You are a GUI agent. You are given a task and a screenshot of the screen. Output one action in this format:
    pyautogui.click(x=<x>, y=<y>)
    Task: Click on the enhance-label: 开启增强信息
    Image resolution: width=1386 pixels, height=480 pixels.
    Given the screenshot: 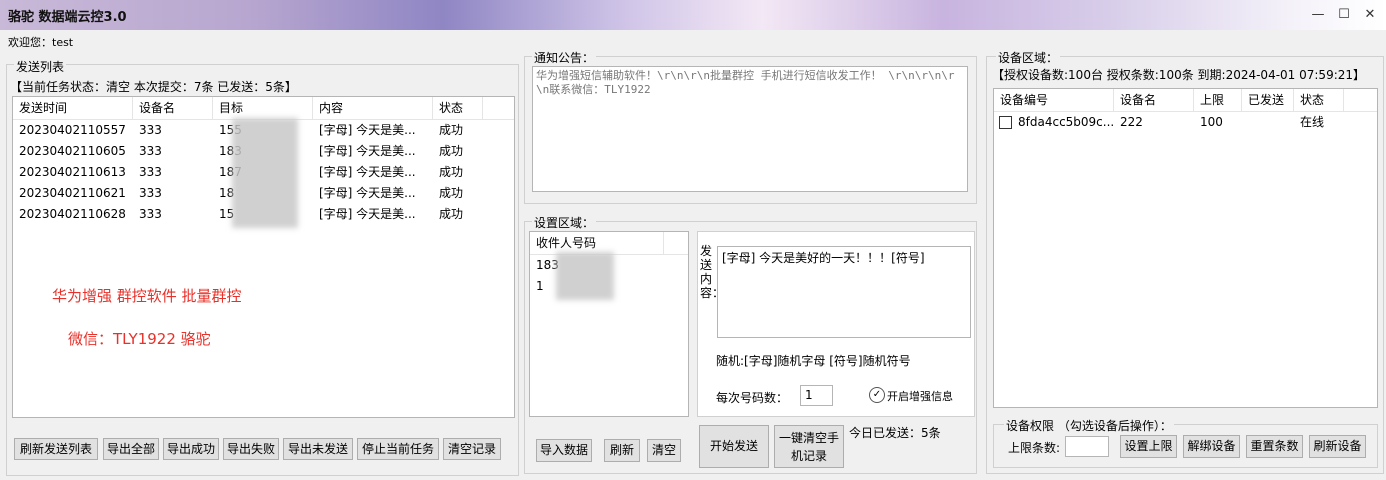 What is the action you would take?
    pyautogui.click(x=920, y=396)
    